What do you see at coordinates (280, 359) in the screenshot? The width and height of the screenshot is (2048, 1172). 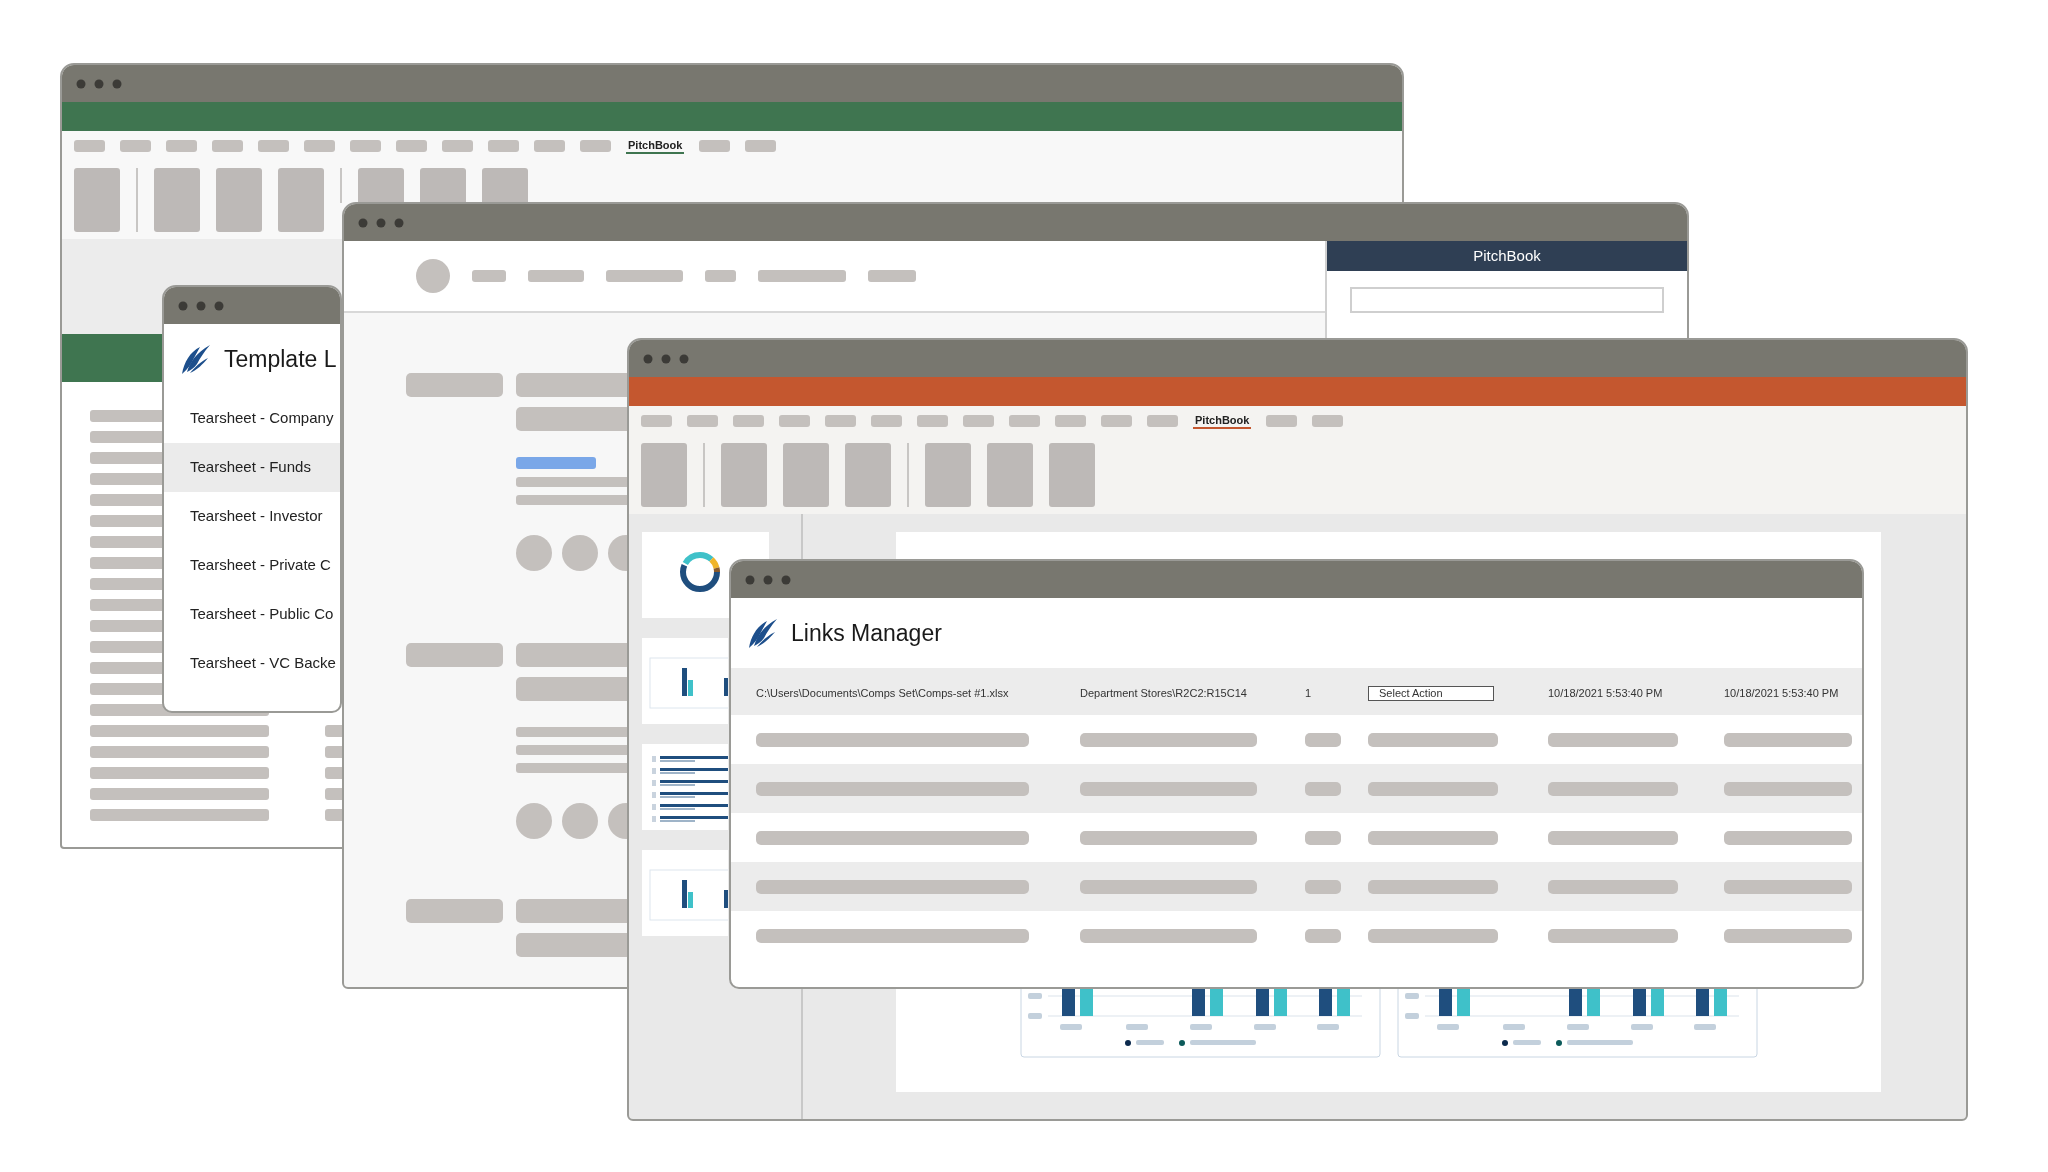 I see `window-title: Template L` at bounding box center [280, 359].